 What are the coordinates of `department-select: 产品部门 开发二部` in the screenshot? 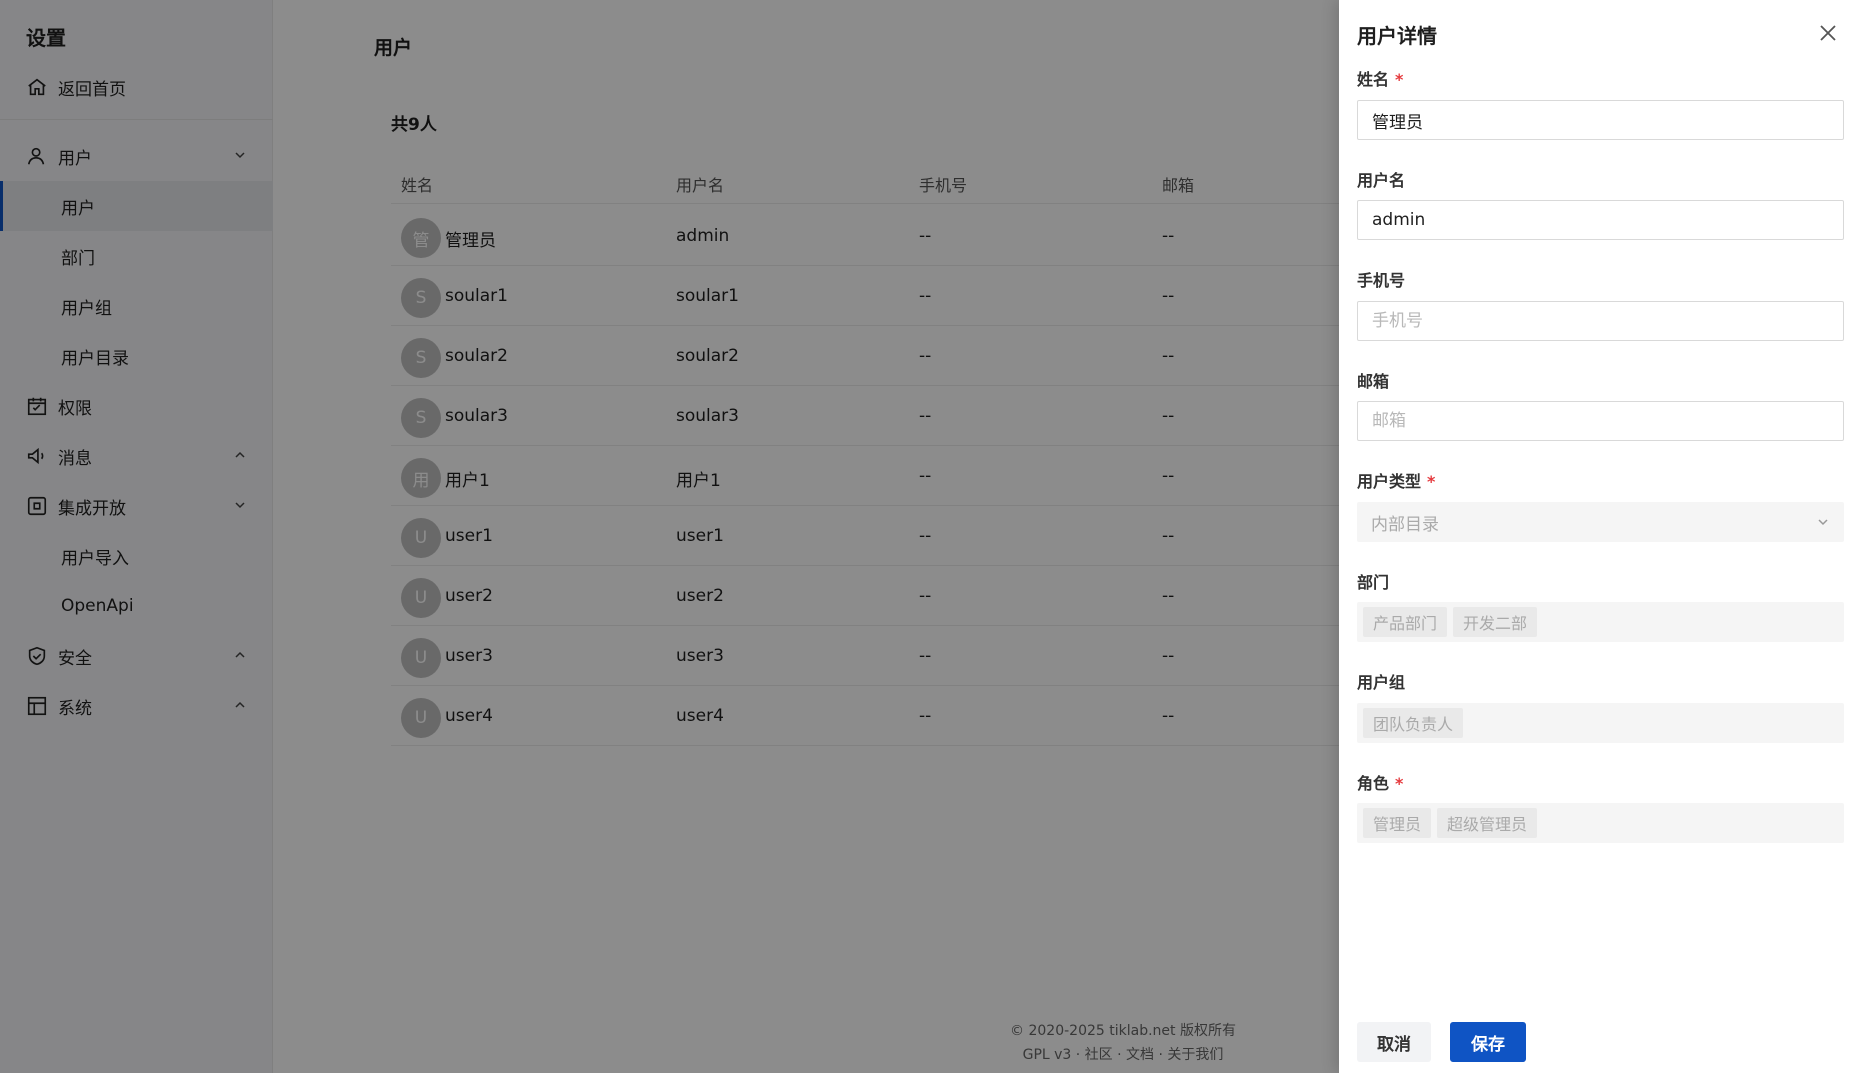 It's located at (1600, 622).